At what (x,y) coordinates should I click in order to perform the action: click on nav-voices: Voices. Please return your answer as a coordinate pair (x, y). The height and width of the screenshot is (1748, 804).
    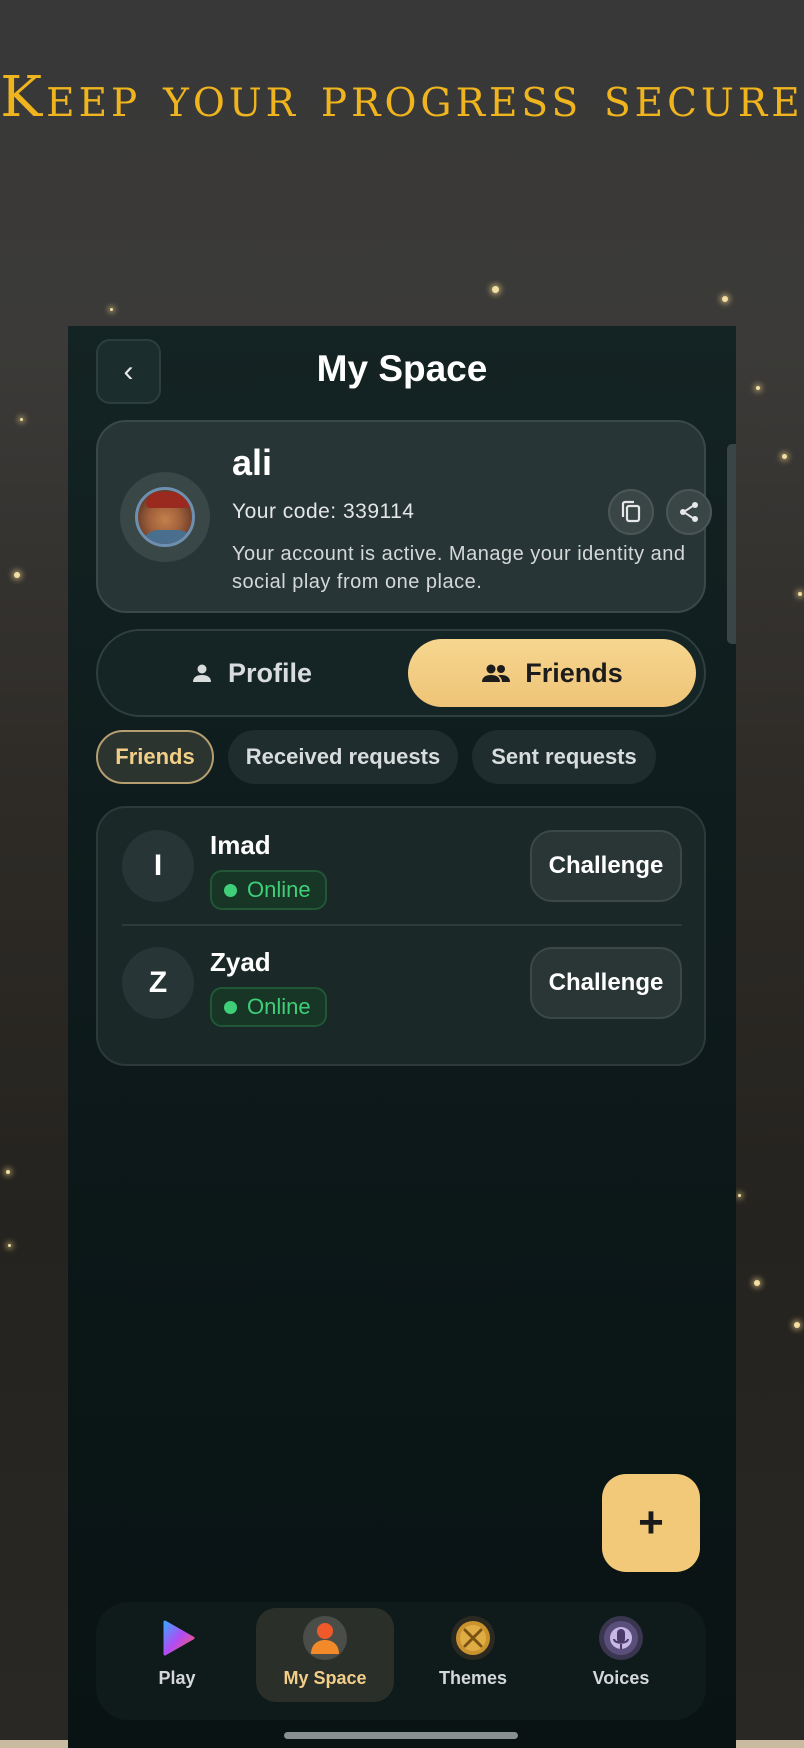
    Looking at the image, I should click on (621, 1655).